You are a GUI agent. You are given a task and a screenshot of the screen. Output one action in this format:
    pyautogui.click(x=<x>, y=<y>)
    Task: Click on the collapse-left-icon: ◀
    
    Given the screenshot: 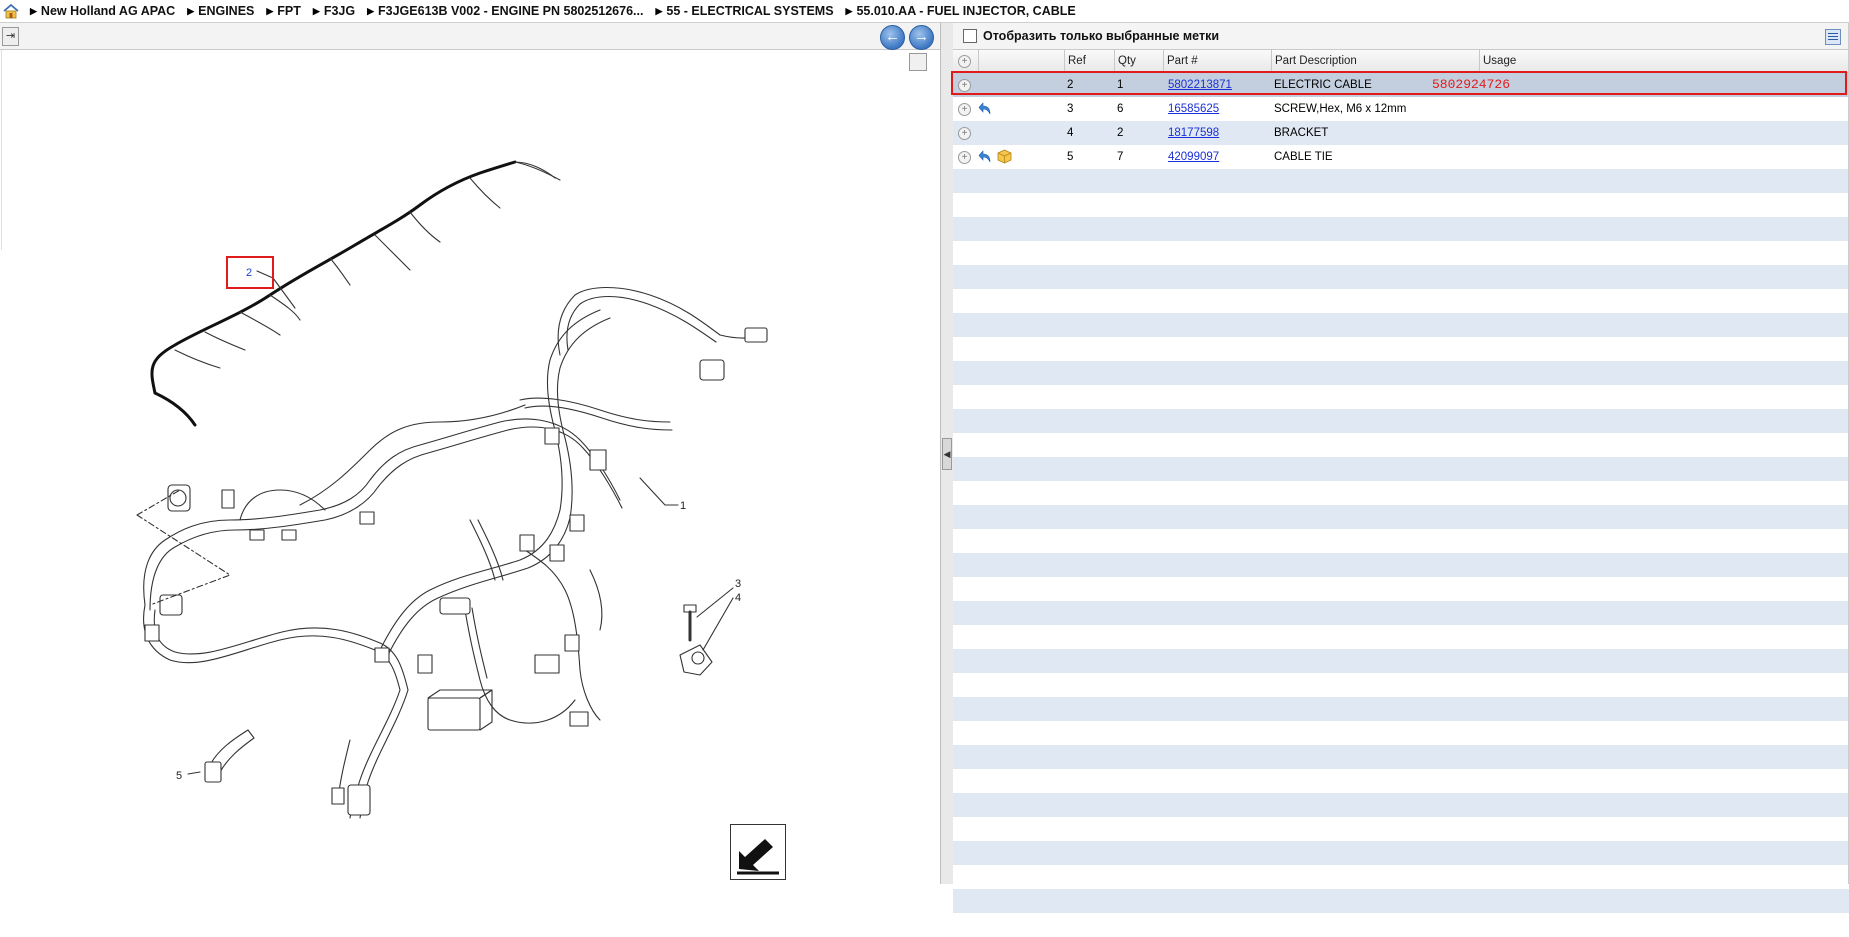 What is the action you would take?
    pyautogui.click(x=947, y=454)
    